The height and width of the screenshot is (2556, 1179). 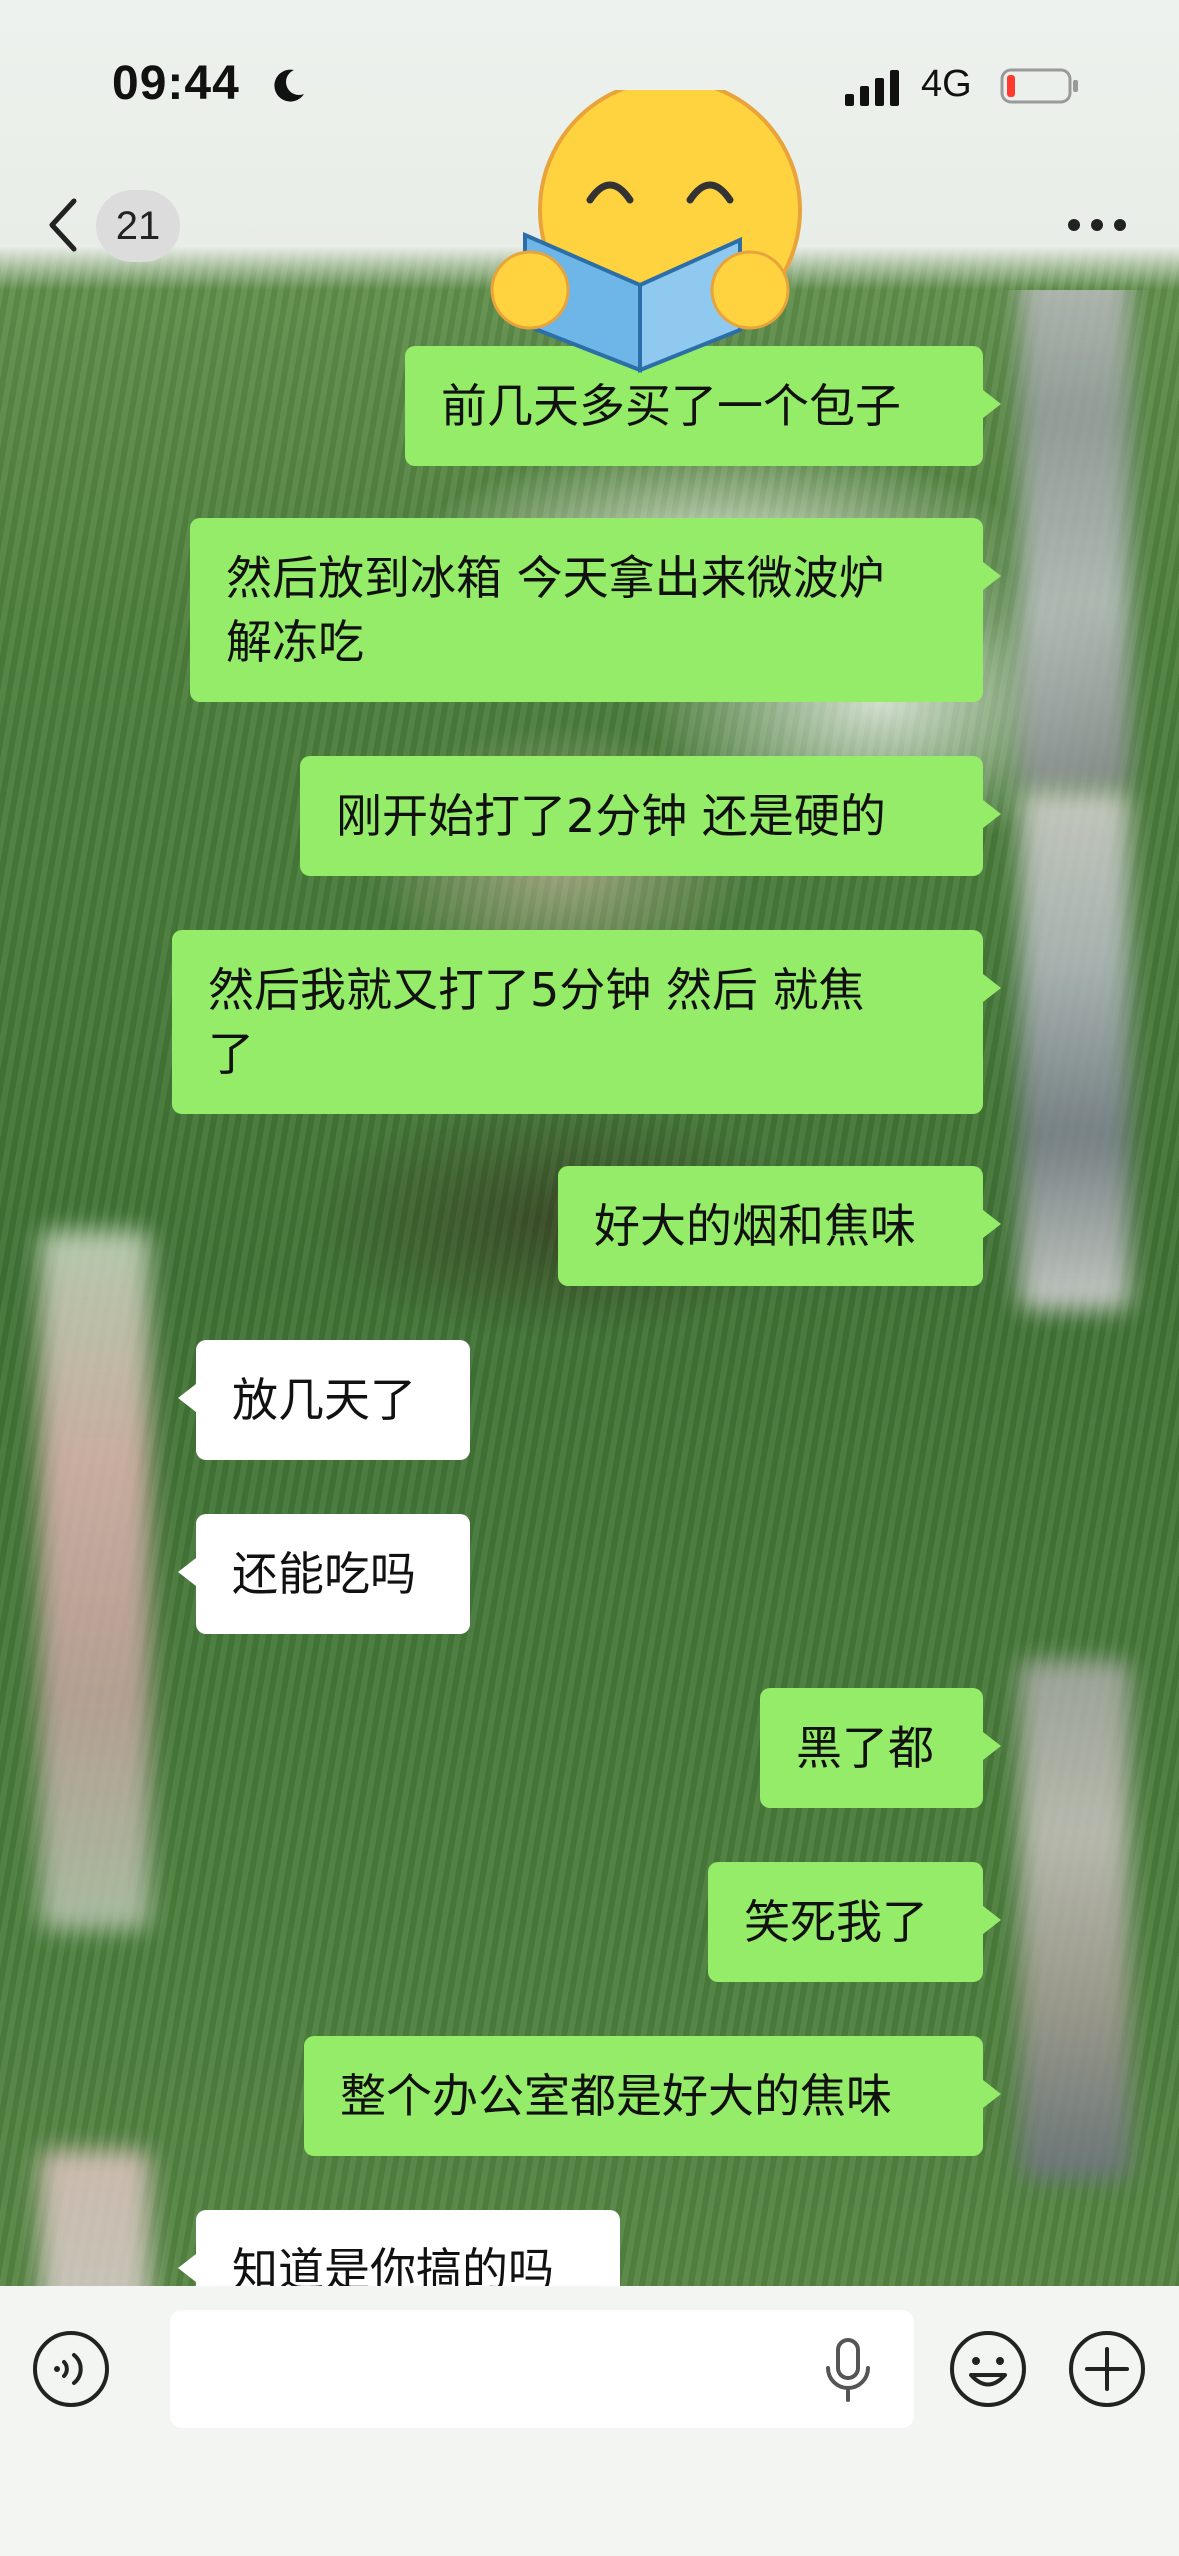 What do you see at coordinates (542, 2369) in the screenshot?
I see `message-input` at bounding box center [542, 2369].